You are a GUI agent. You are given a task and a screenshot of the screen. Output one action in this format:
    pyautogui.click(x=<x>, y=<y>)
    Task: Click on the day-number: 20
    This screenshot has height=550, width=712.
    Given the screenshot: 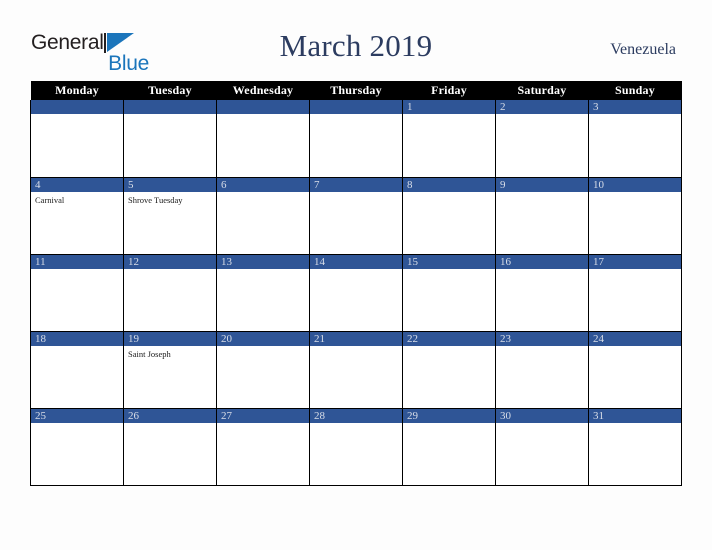 What is the action you would take?
    pyautogui.click(x=263, y=338)
    